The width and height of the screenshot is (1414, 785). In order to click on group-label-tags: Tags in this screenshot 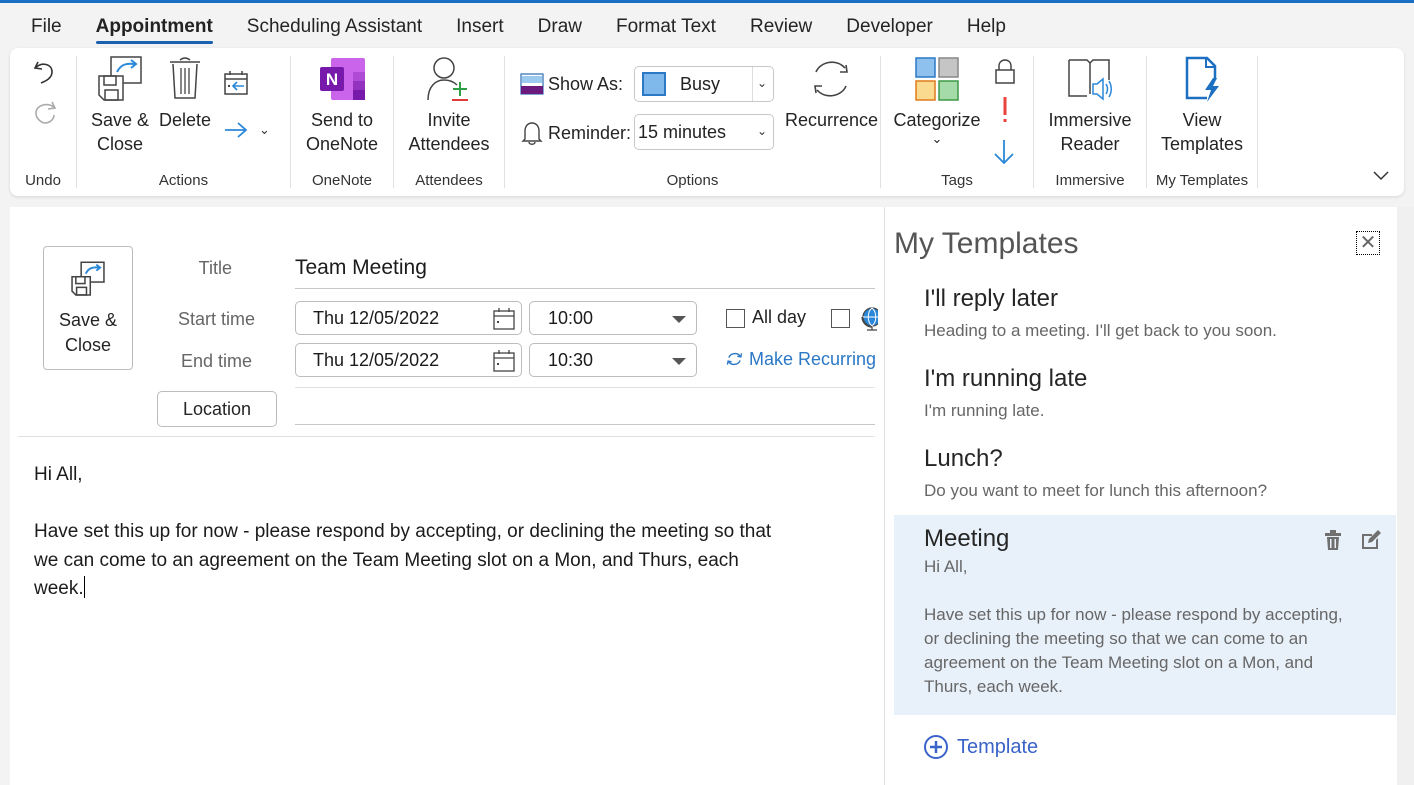, I will do `click(957, 180)`.